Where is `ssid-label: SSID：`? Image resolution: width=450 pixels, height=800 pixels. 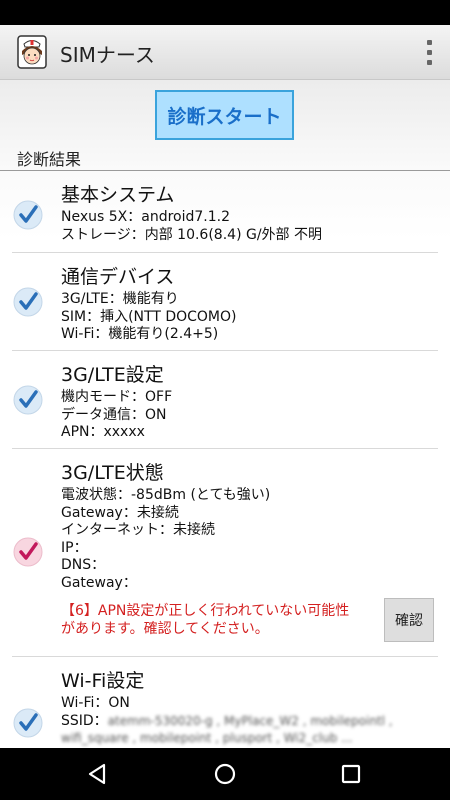
ssid-label: SSID： is located at coordinates (84, 720).